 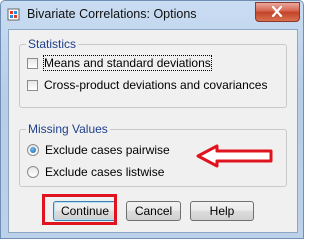 I want to click on close-button, so click(x=277, y=12).